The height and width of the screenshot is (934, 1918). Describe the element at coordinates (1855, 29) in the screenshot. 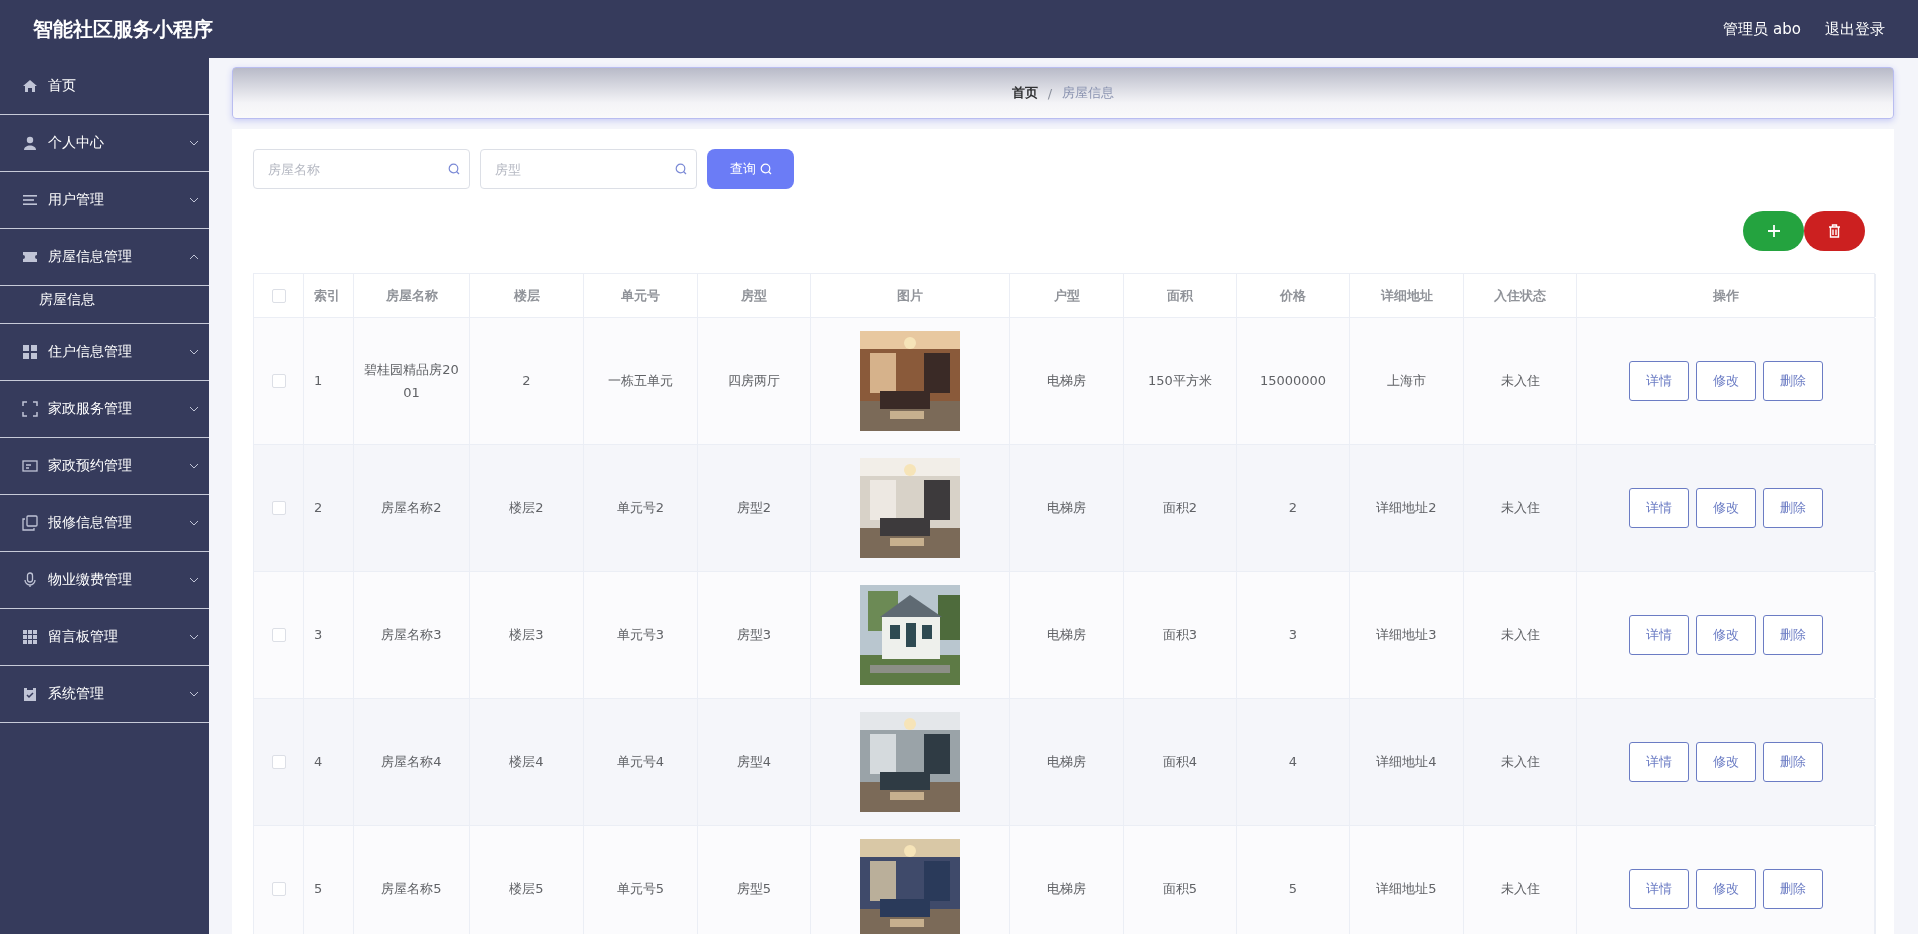

I see `logout-link: 退出登录` at that location.